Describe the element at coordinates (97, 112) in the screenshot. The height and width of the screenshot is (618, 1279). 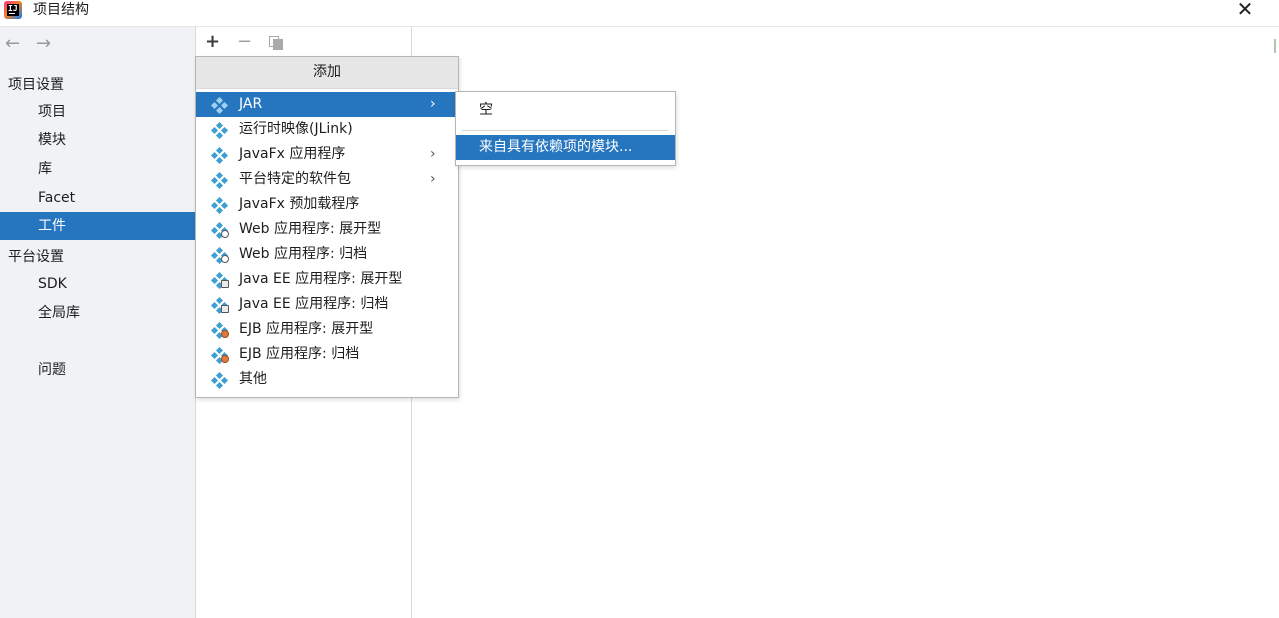
I see `sidebar-item-project: 项目` at that location.